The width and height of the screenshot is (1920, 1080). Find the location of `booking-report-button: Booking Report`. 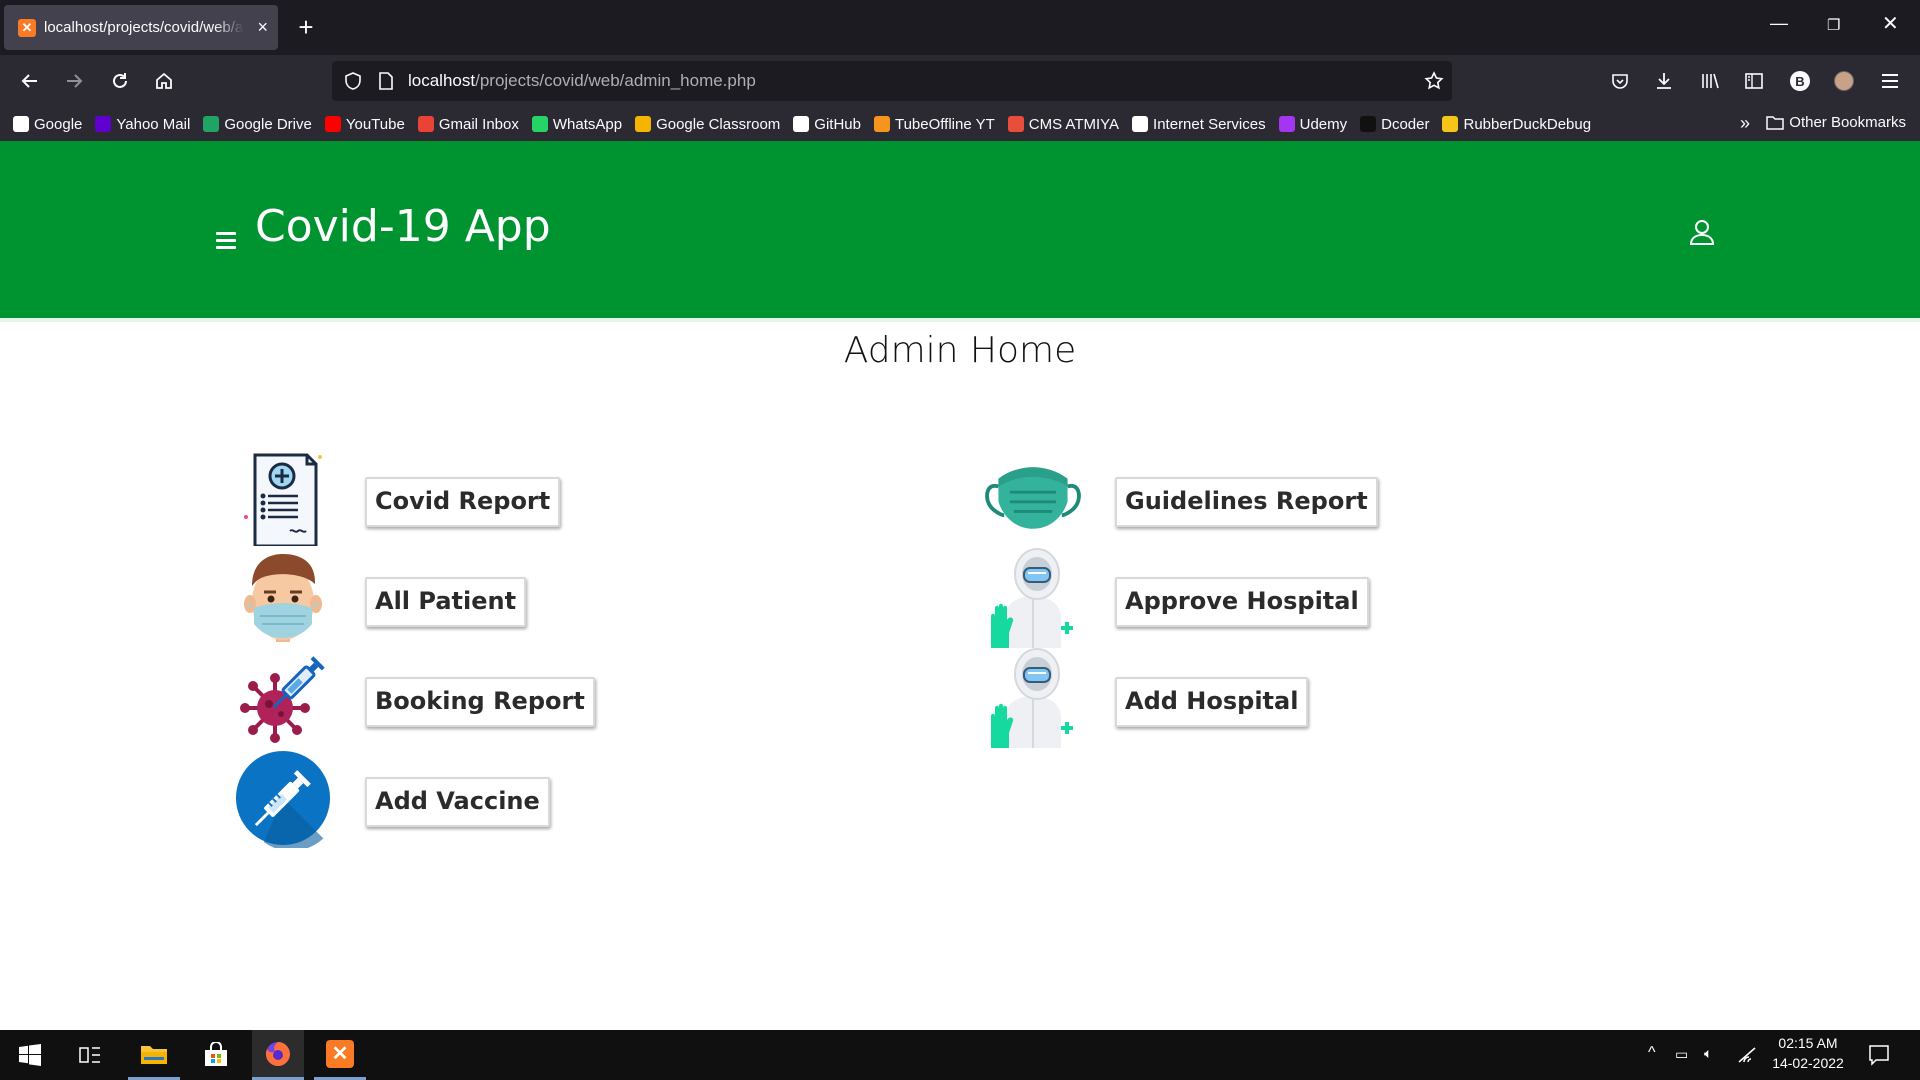

booking-report-button: Booking Report is located at coordinates (480, 702).